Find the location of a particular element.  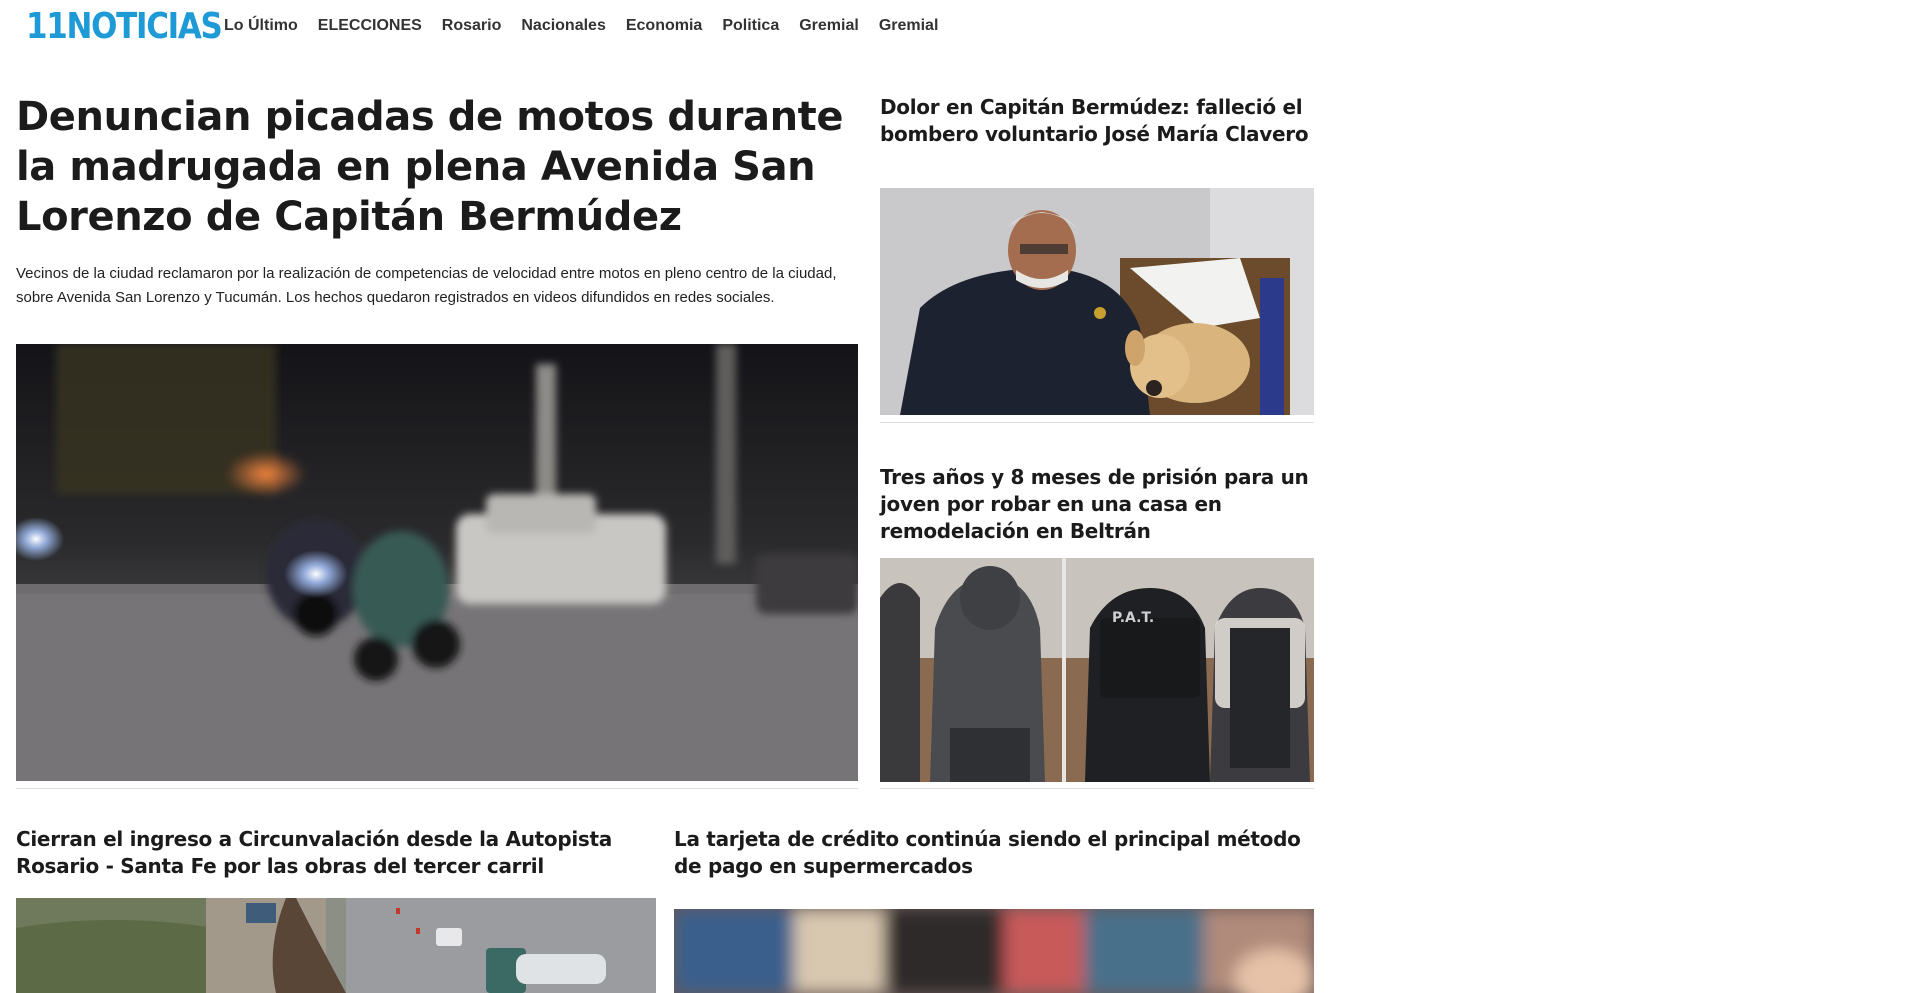

lead-divider is located at coordinates (437, 788).